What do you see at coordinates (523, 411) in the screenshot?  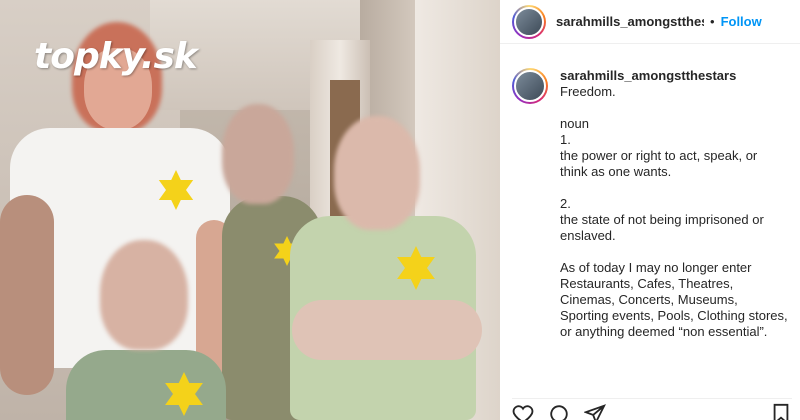 I see `heart-icon` at bounding box center [523, 411].